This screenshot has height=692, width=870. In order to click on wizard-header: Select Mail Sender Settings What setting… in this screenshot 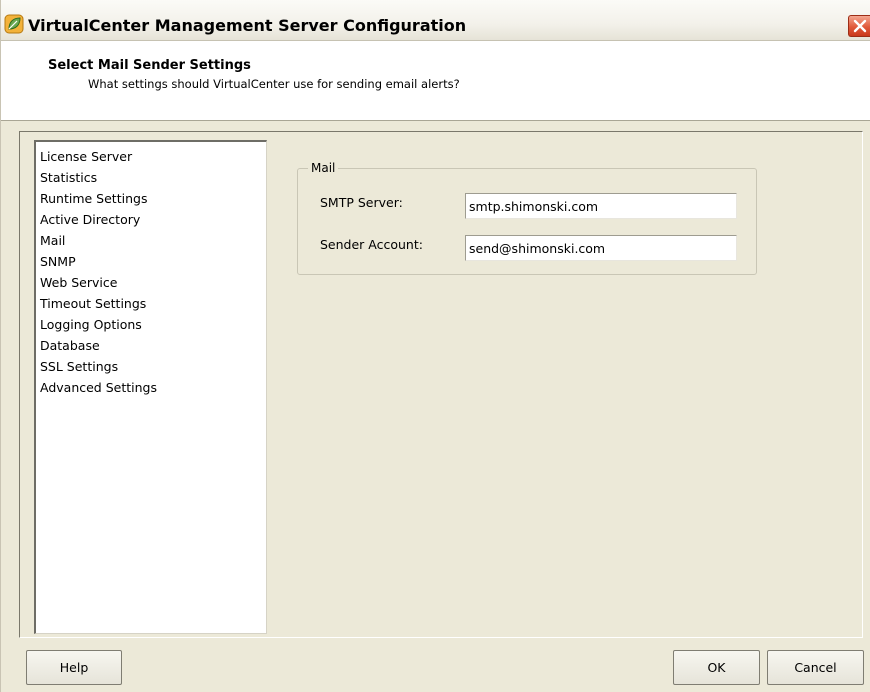, I will do `click(435, 81)`.